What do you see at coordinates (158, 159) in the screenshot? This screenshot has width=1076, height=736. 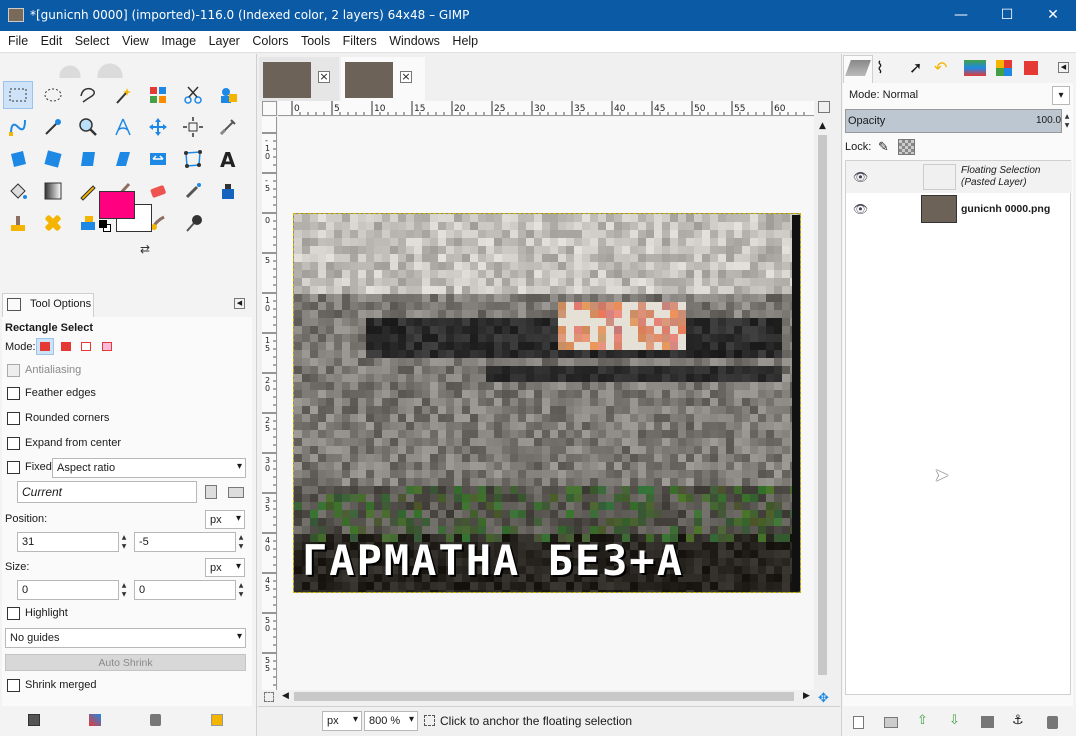 I see `flip-tool` at bounding box center [158, 159].